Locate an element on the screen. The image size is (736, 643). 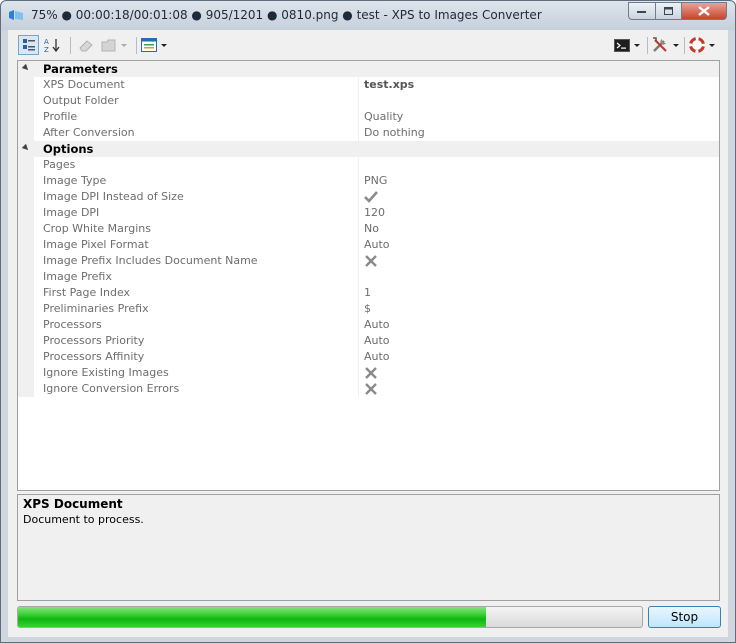
property-value: test.xps is located at coordinates (389, 85).